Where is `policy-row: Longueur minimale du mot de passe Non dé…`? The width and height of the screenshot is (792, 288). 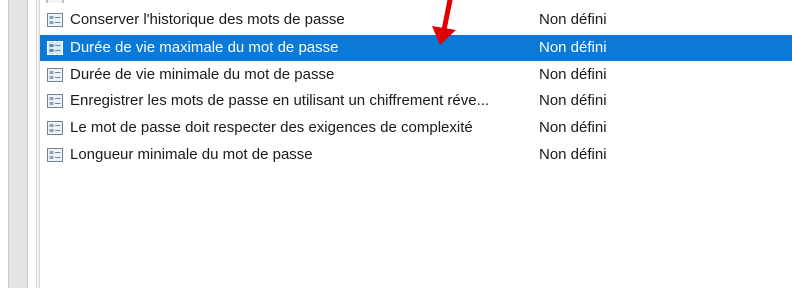
policy-row: Longueur minimale du mot de passe Non dé… is located at coordinates (416, 155).